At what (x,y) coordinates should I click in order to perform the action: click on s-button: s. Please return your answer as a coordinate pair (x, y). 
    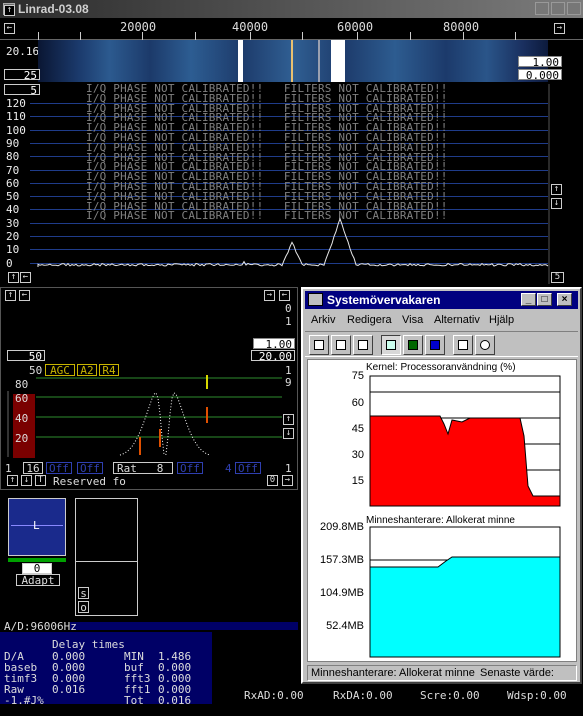
    Looking at the image, I should click on (83, 593).